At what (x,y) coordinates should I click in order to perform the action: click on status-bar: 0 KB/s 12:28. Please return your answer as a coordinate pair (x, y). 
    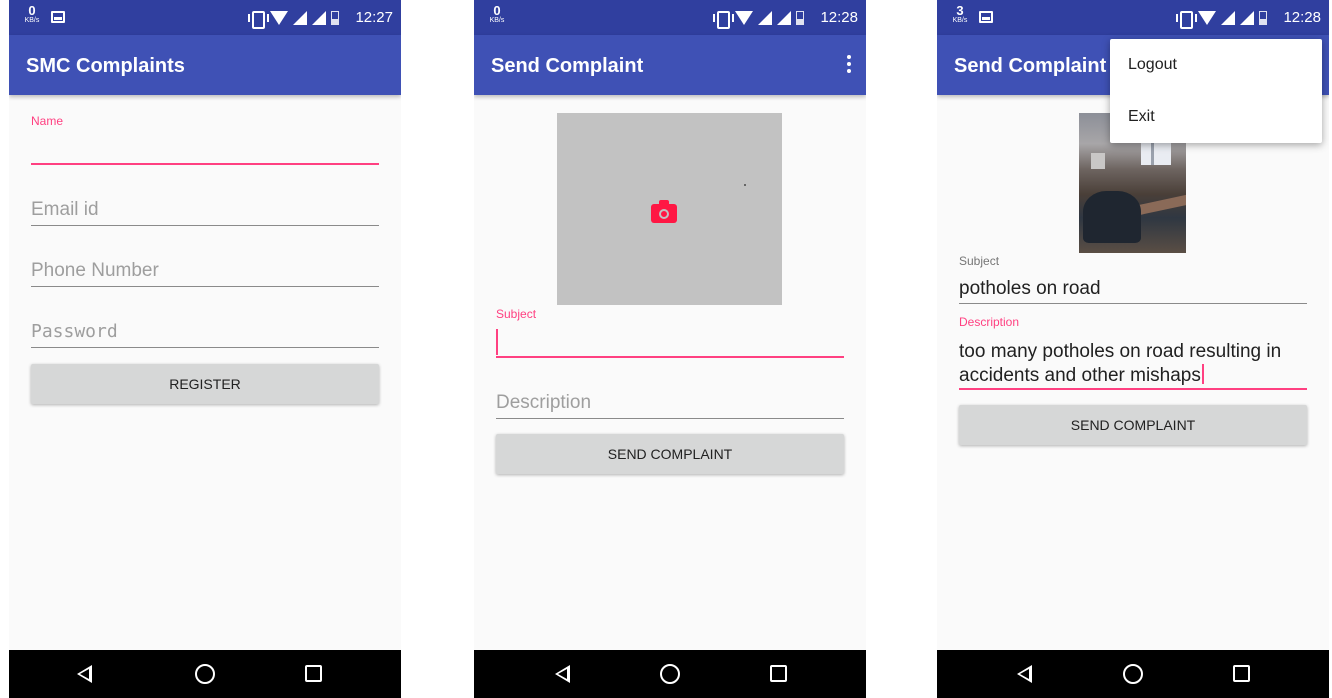
    Looking at the image, I should click on (670, 17).